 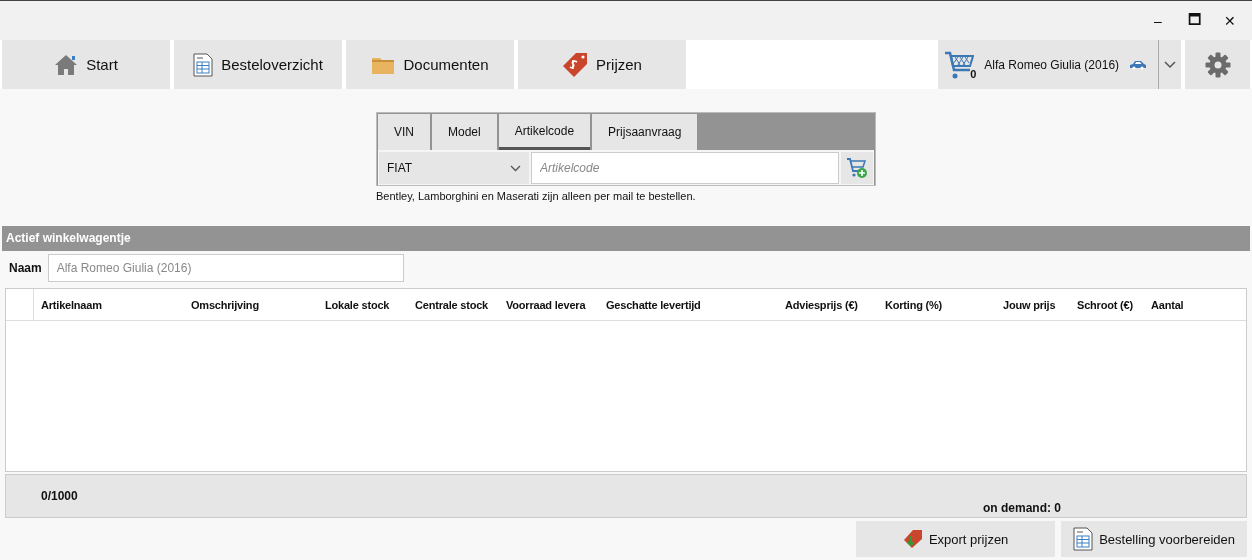 What do you see at coordinates (956, 539) in the screenshot?
I see `export-button: Export prijzen` at bounding box center [956, 539].